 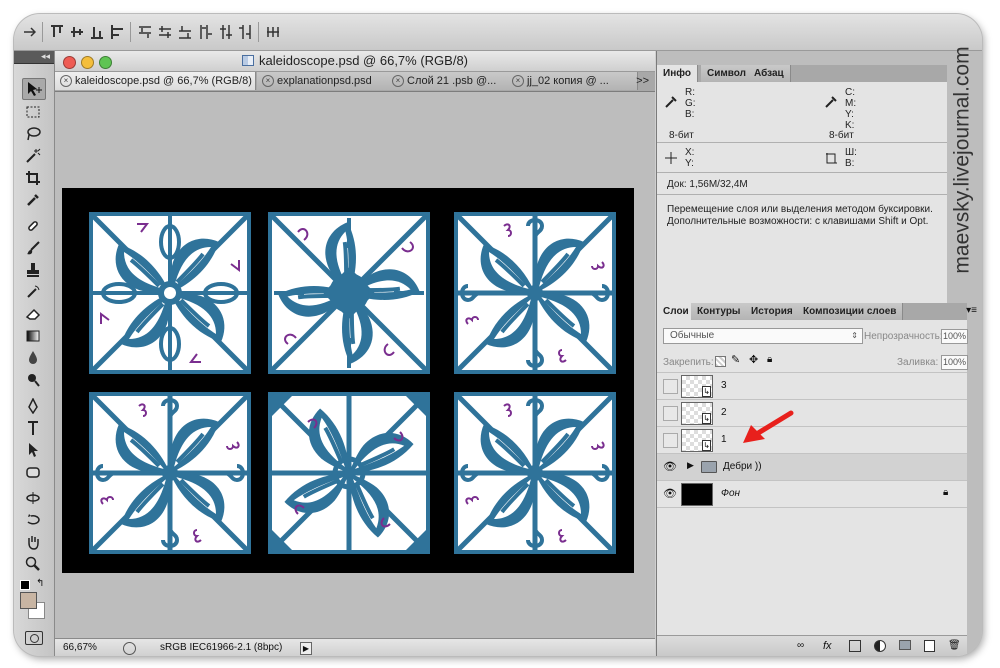 What do you see at coordinates (33, 226) in the screenshot?
I see `healing-brush-tool-icon` at bounding box center [33, 226].